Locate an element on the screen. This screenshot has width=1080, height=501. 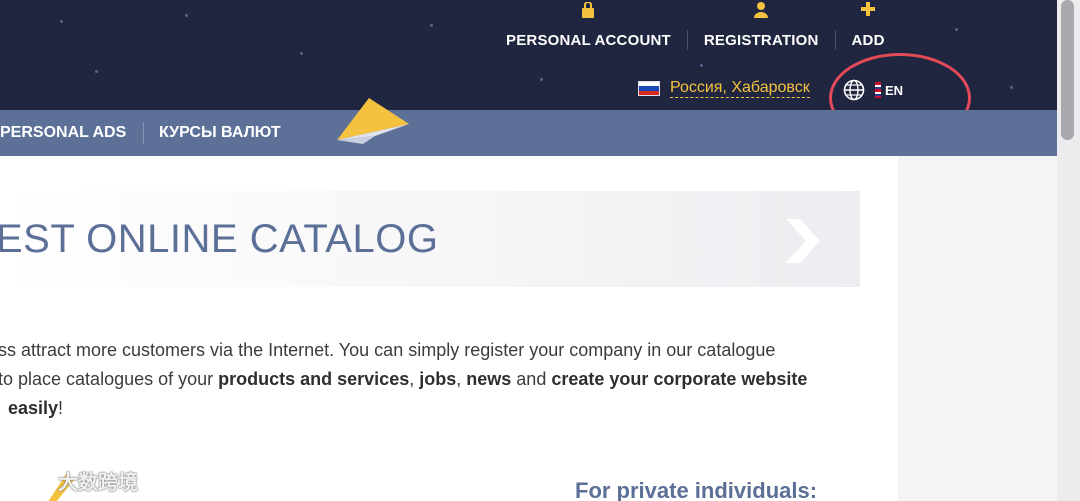
intro-text-span: to place catalogues of your is located at coordinates (109, 379).